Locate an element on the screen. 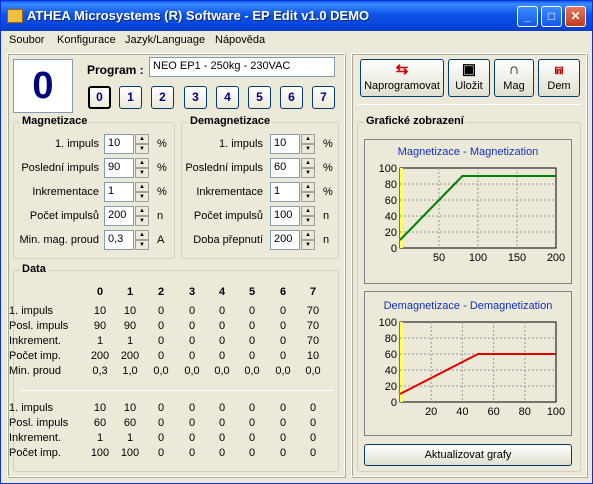 The width and height of the screenshot is (593, 484). program-button-7: 7 is located at coordinates (323, 97).